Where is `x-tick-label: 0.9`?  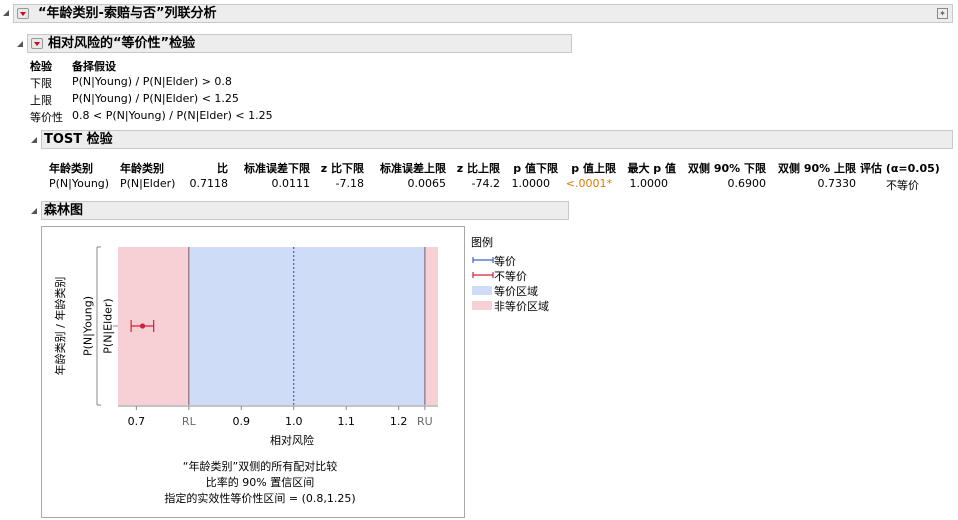
x-tick-label: 0.9 is located at coordinates (241, 421).